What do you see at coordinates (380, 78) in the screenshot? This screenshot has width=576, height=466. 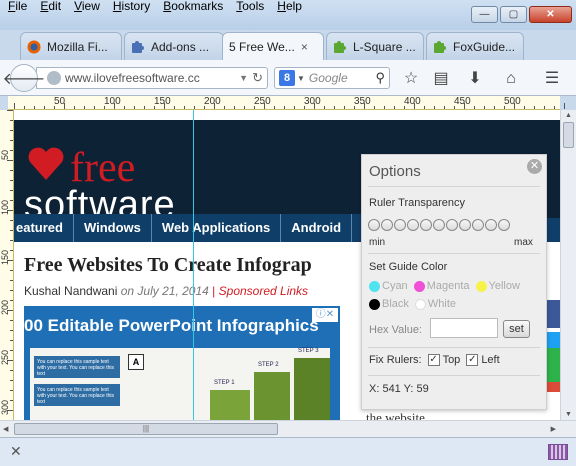 I see `search-icon: ⚲` at bounding box center [380, 78].